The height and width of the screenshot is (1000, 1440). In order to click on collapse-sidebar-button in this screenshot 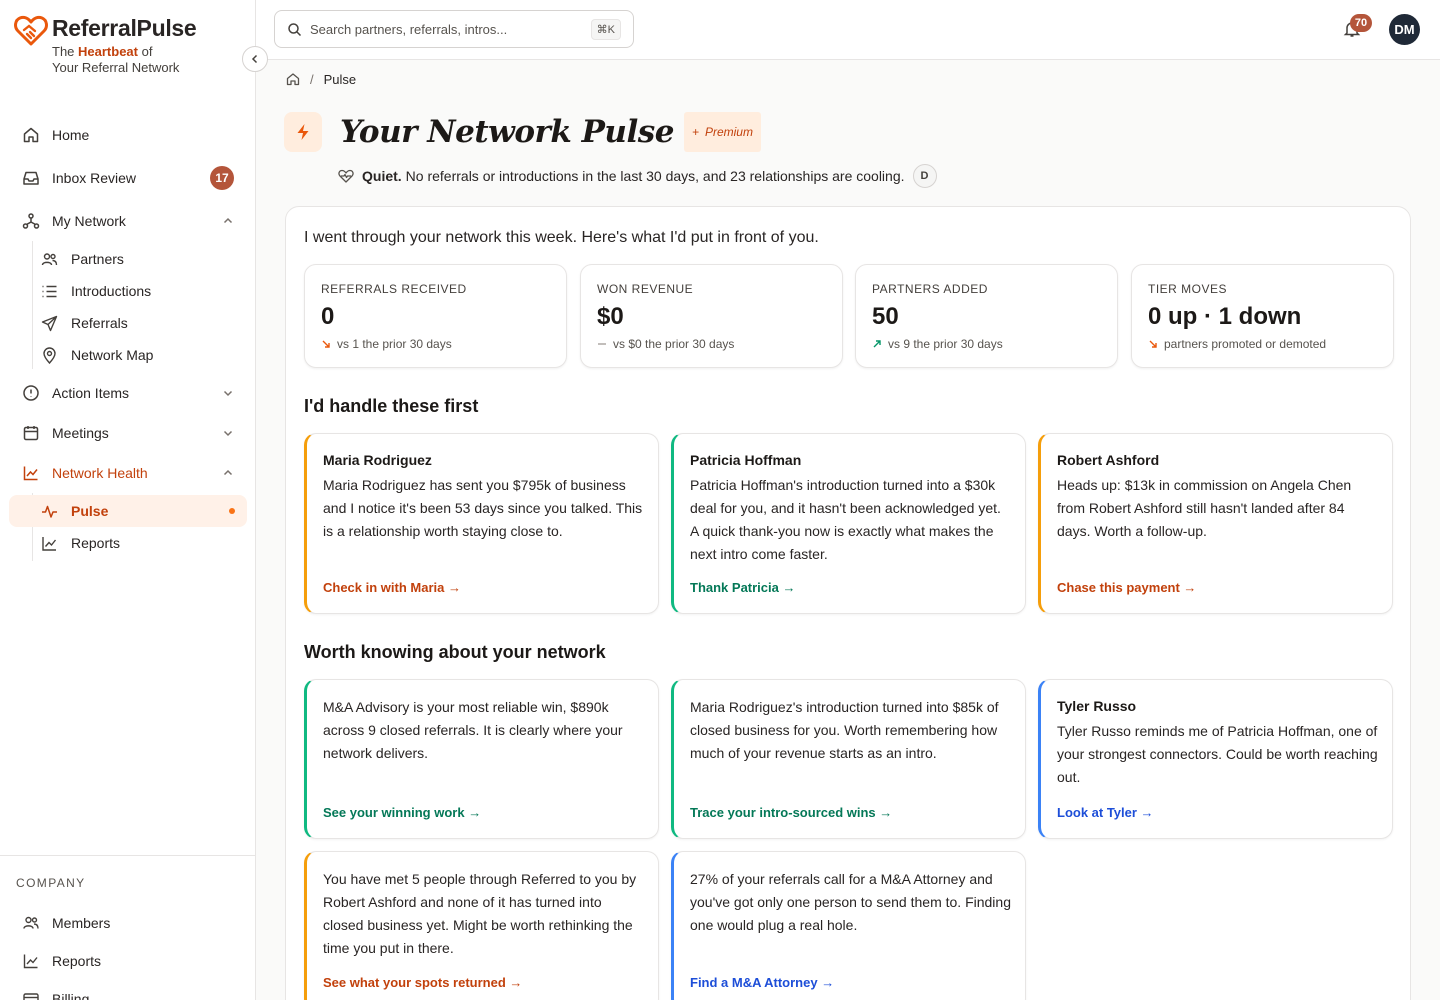, I will do `click(255, 59)`.